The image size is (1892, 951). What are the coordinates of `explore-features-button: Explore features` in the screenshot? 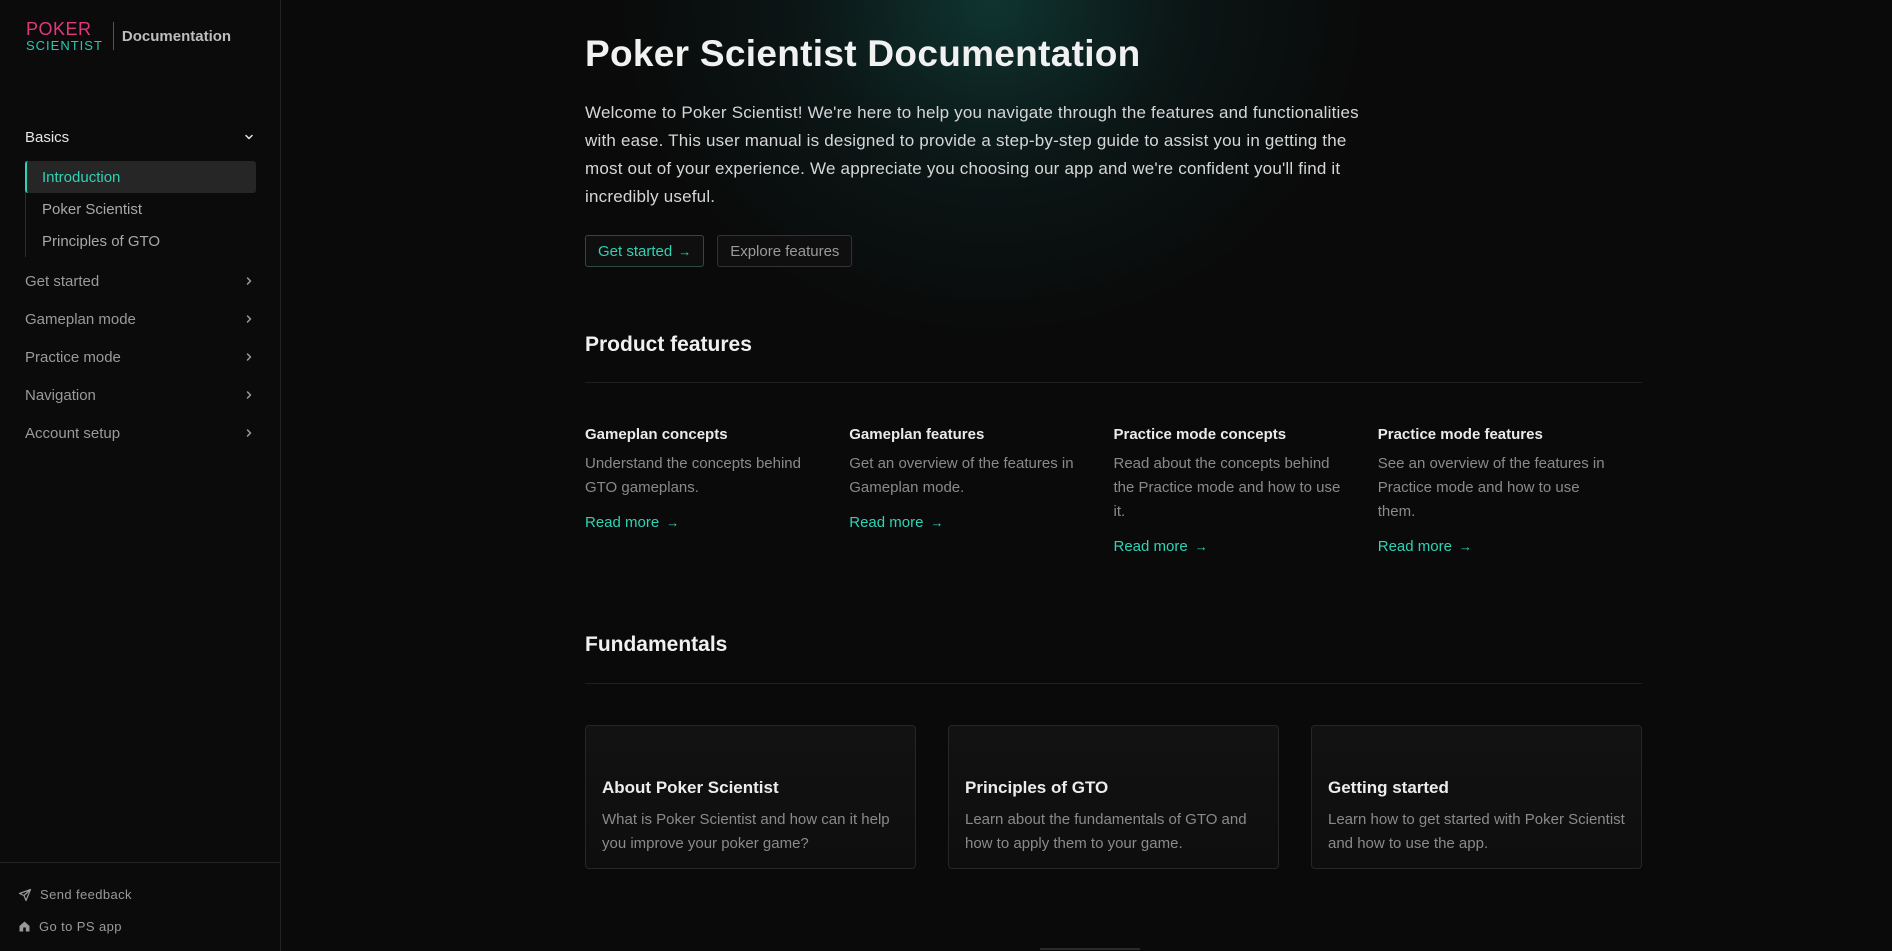 It's located at (785, 251).